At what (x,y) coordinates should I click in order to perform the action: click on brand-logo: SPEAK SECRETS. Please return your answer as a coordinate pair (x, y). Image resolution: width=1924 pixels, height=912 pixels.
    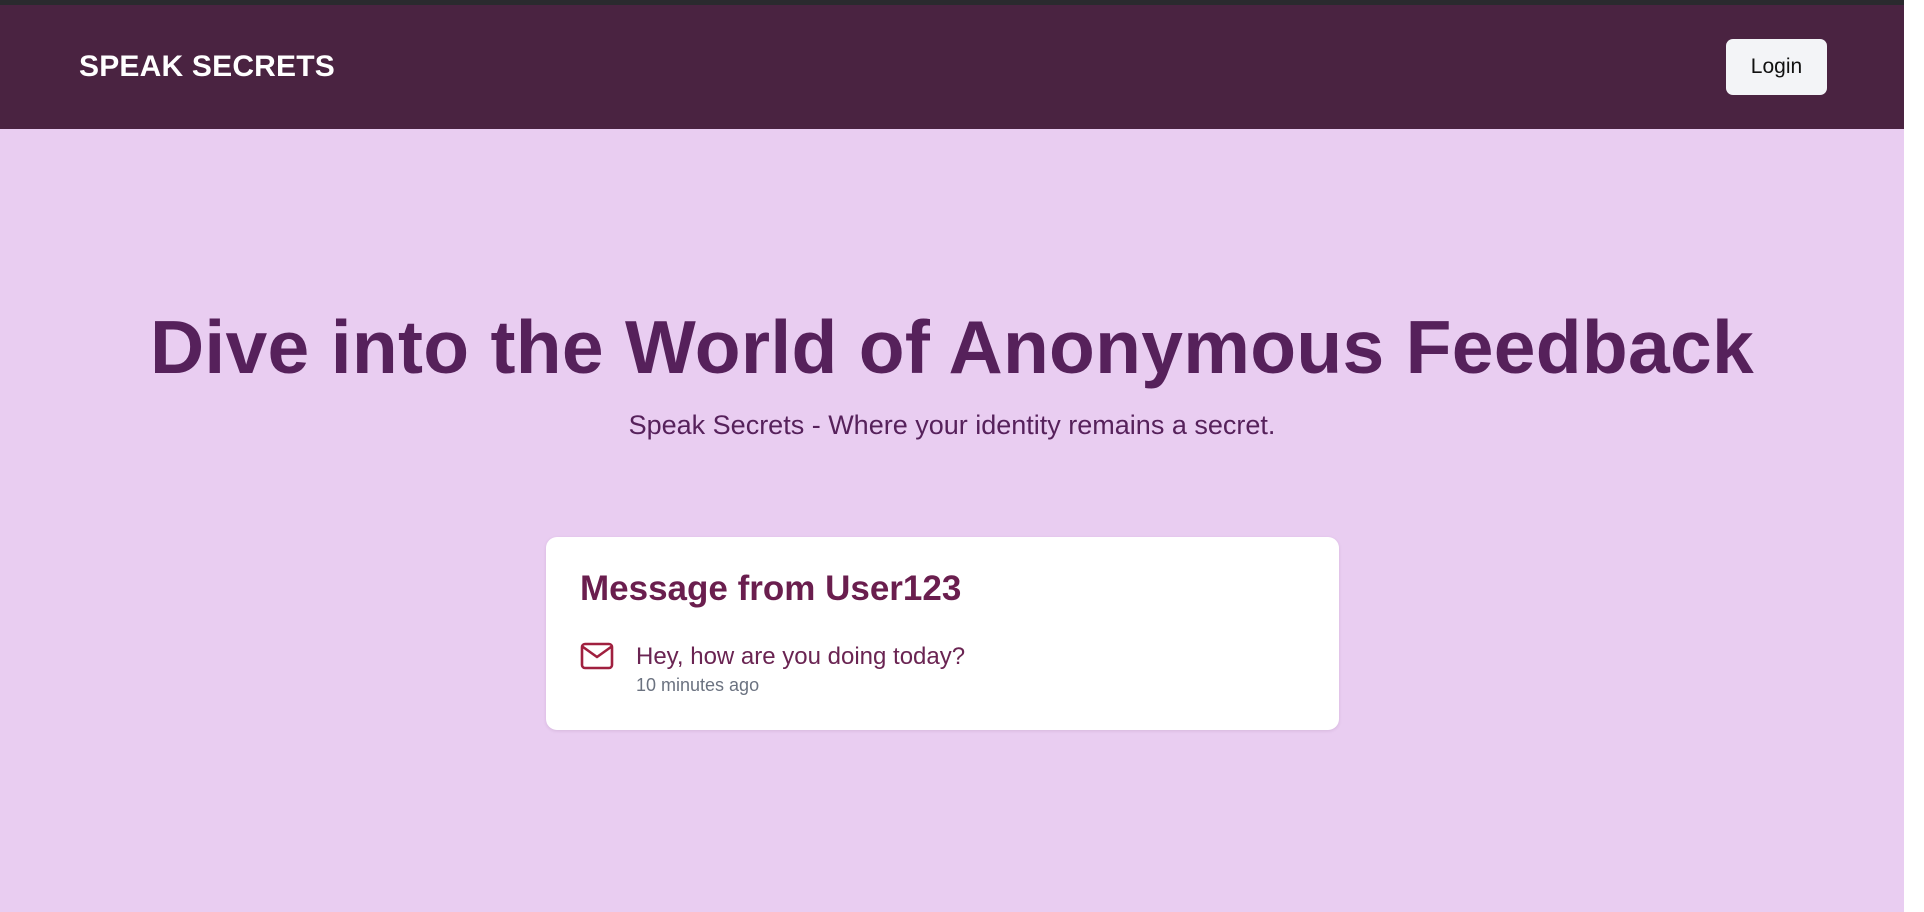
    Looking at the image, I should click on (207, 67).